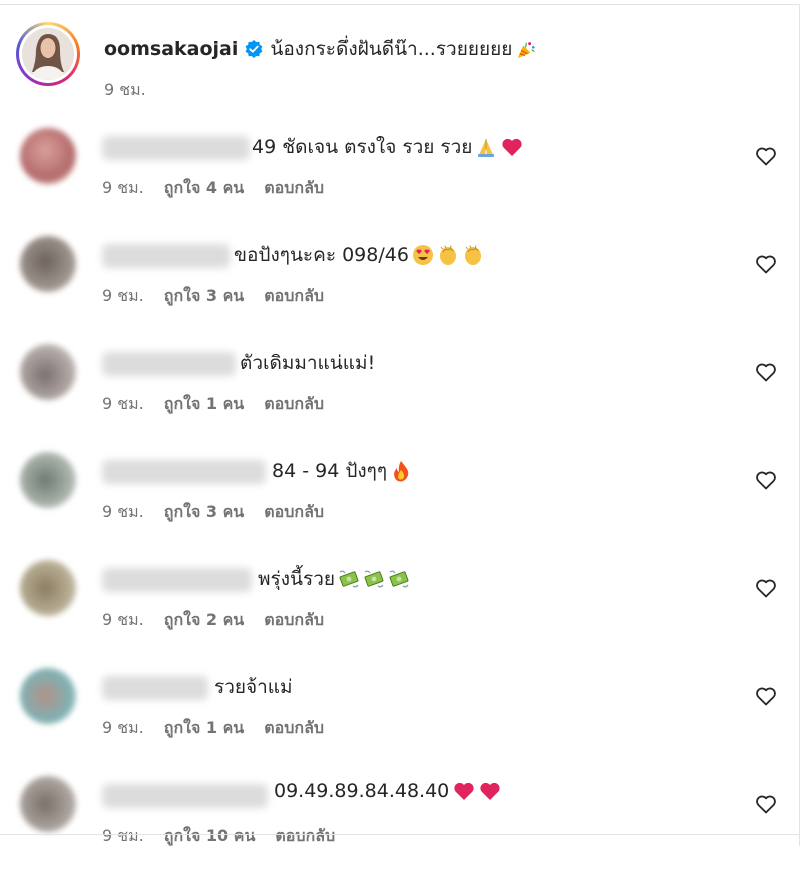  I want to click on comment-meta: 9 ชม. ถูกใจ 10 คน ตอบกลับ, so click(218, 836).